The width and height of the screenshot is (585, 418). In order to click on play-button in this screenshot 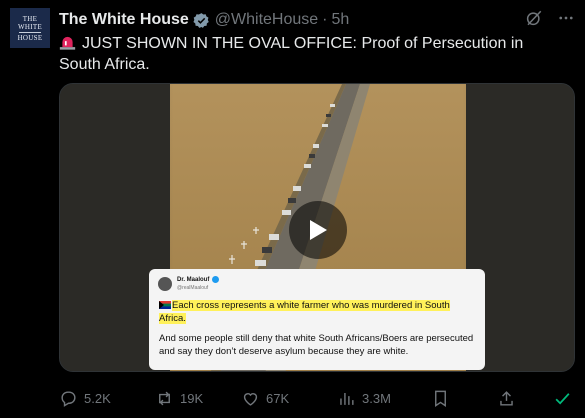, I will do `click(318, 230)`.